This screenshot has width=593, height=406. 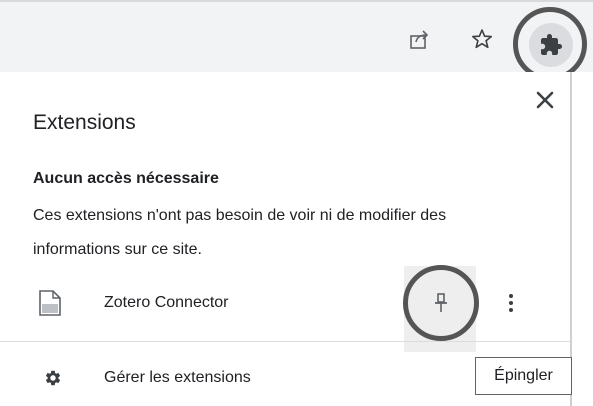 I want to click on document-icon, so click(x=50, y=303).